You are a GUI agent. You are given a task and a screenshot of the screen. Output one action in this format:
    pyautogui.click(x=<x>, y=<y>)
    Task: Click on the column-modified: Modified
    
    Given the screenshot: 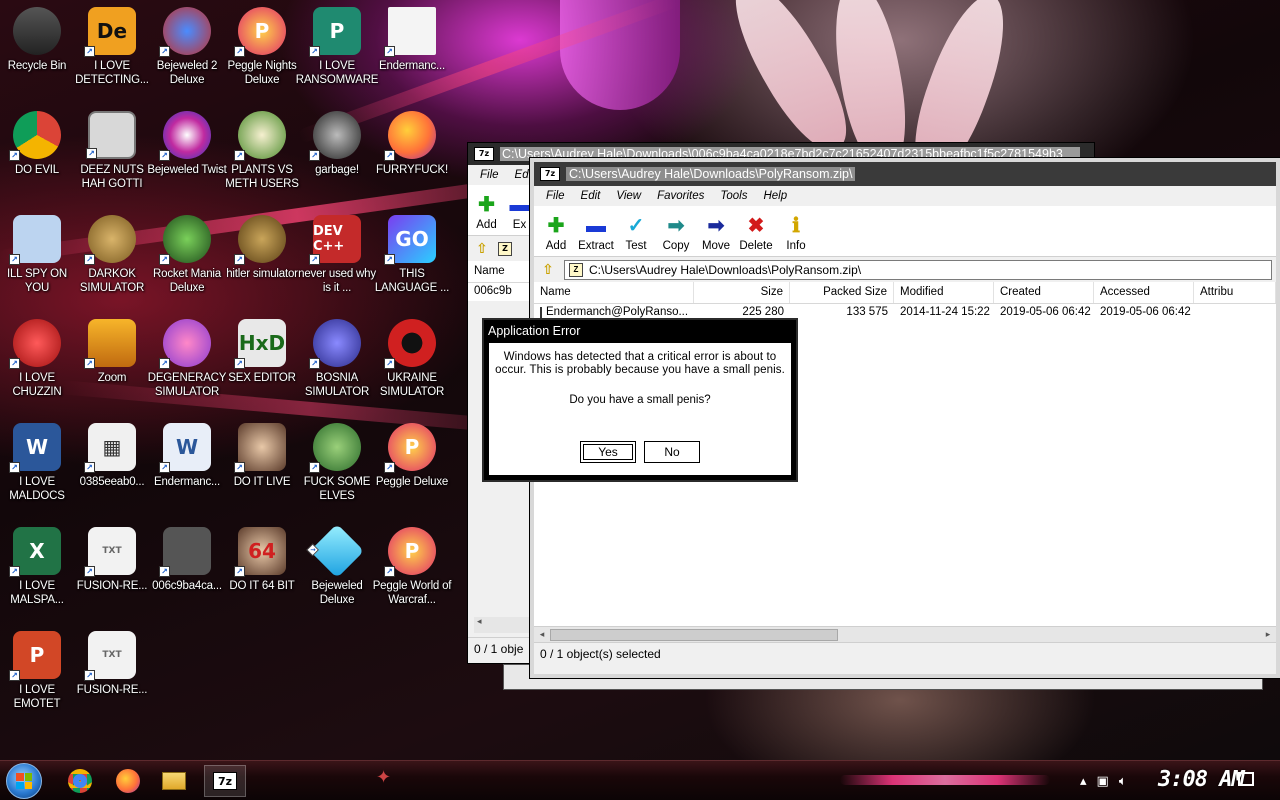 What is the action you would take?
    pyautogui.click(x=944, y=292)
    